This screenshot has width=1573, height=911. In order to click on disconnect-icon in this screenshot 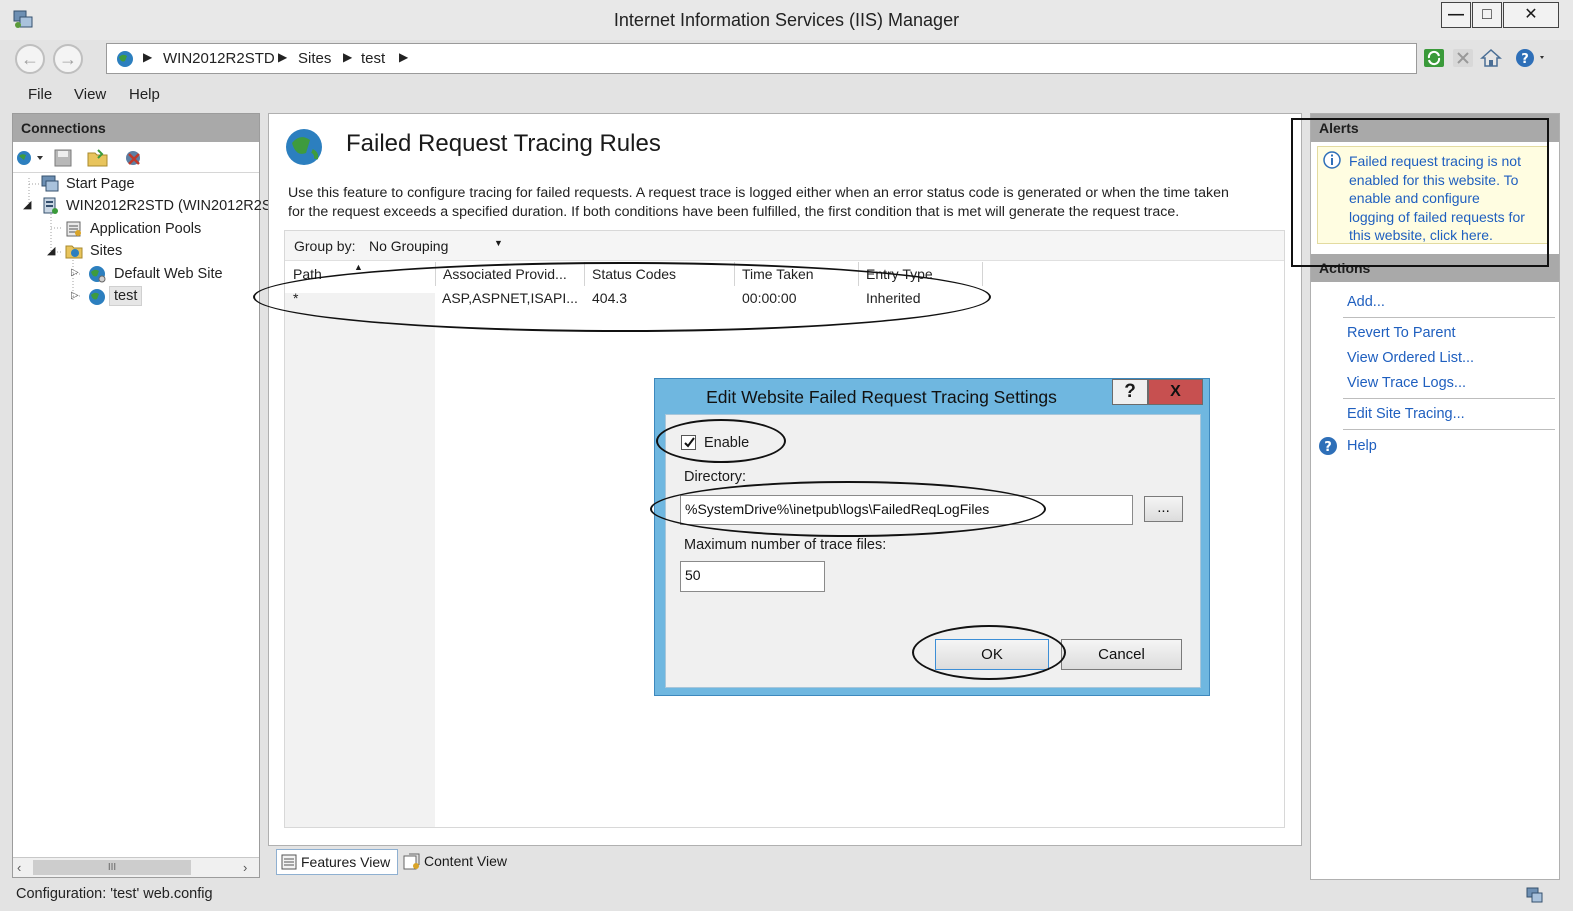, I will do `click(134, 159)`.